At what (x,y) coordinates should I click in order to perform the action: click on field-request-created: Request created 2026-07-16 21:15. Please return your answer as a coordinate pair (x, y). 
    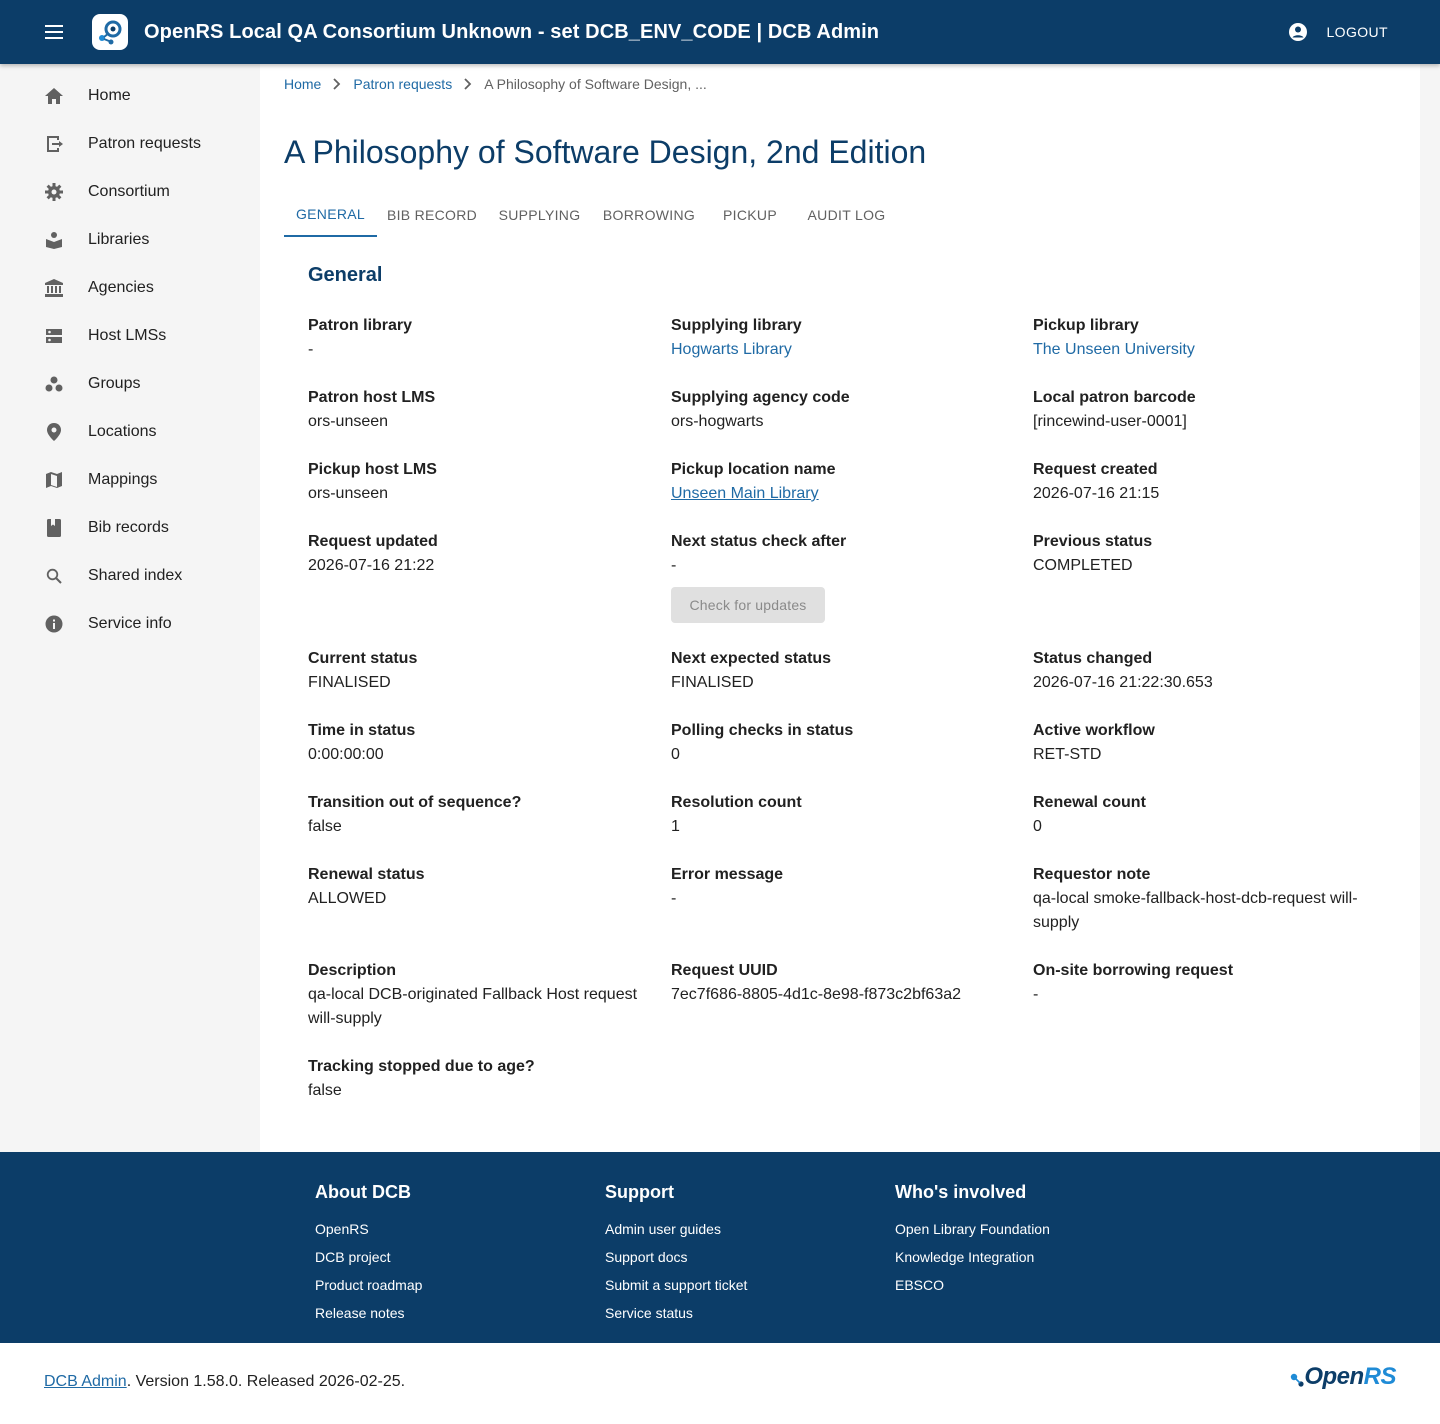
    Looking at the image, I should click on (1096, 481).